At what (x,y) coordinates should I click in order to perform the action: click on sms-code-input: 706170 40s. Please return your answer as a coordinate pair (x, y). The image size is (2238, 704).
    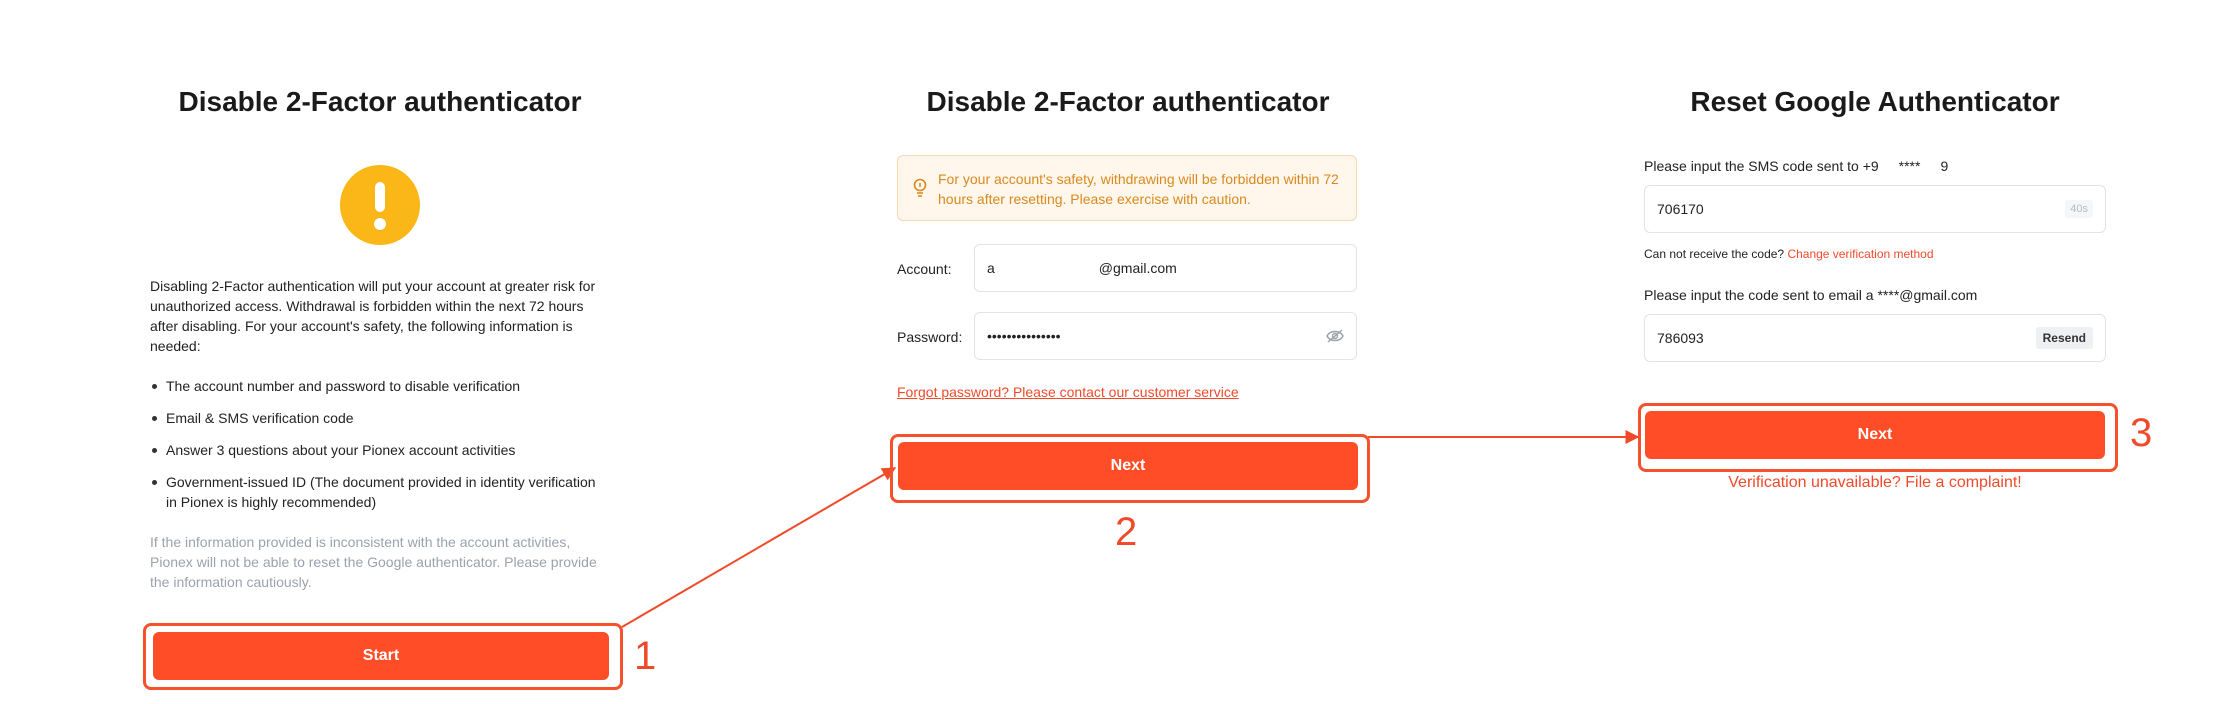
    Looking at the image, I should click on (1875, 209).